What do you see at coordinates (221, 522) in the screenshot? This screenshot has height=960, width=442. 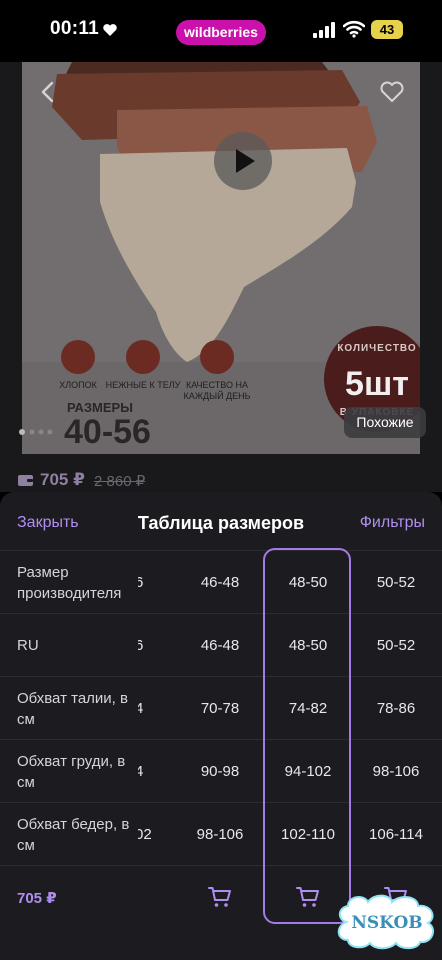 I see `sheet-header: Закрыть Таблица размеров Фильтры` at bounding box center [221, 522].